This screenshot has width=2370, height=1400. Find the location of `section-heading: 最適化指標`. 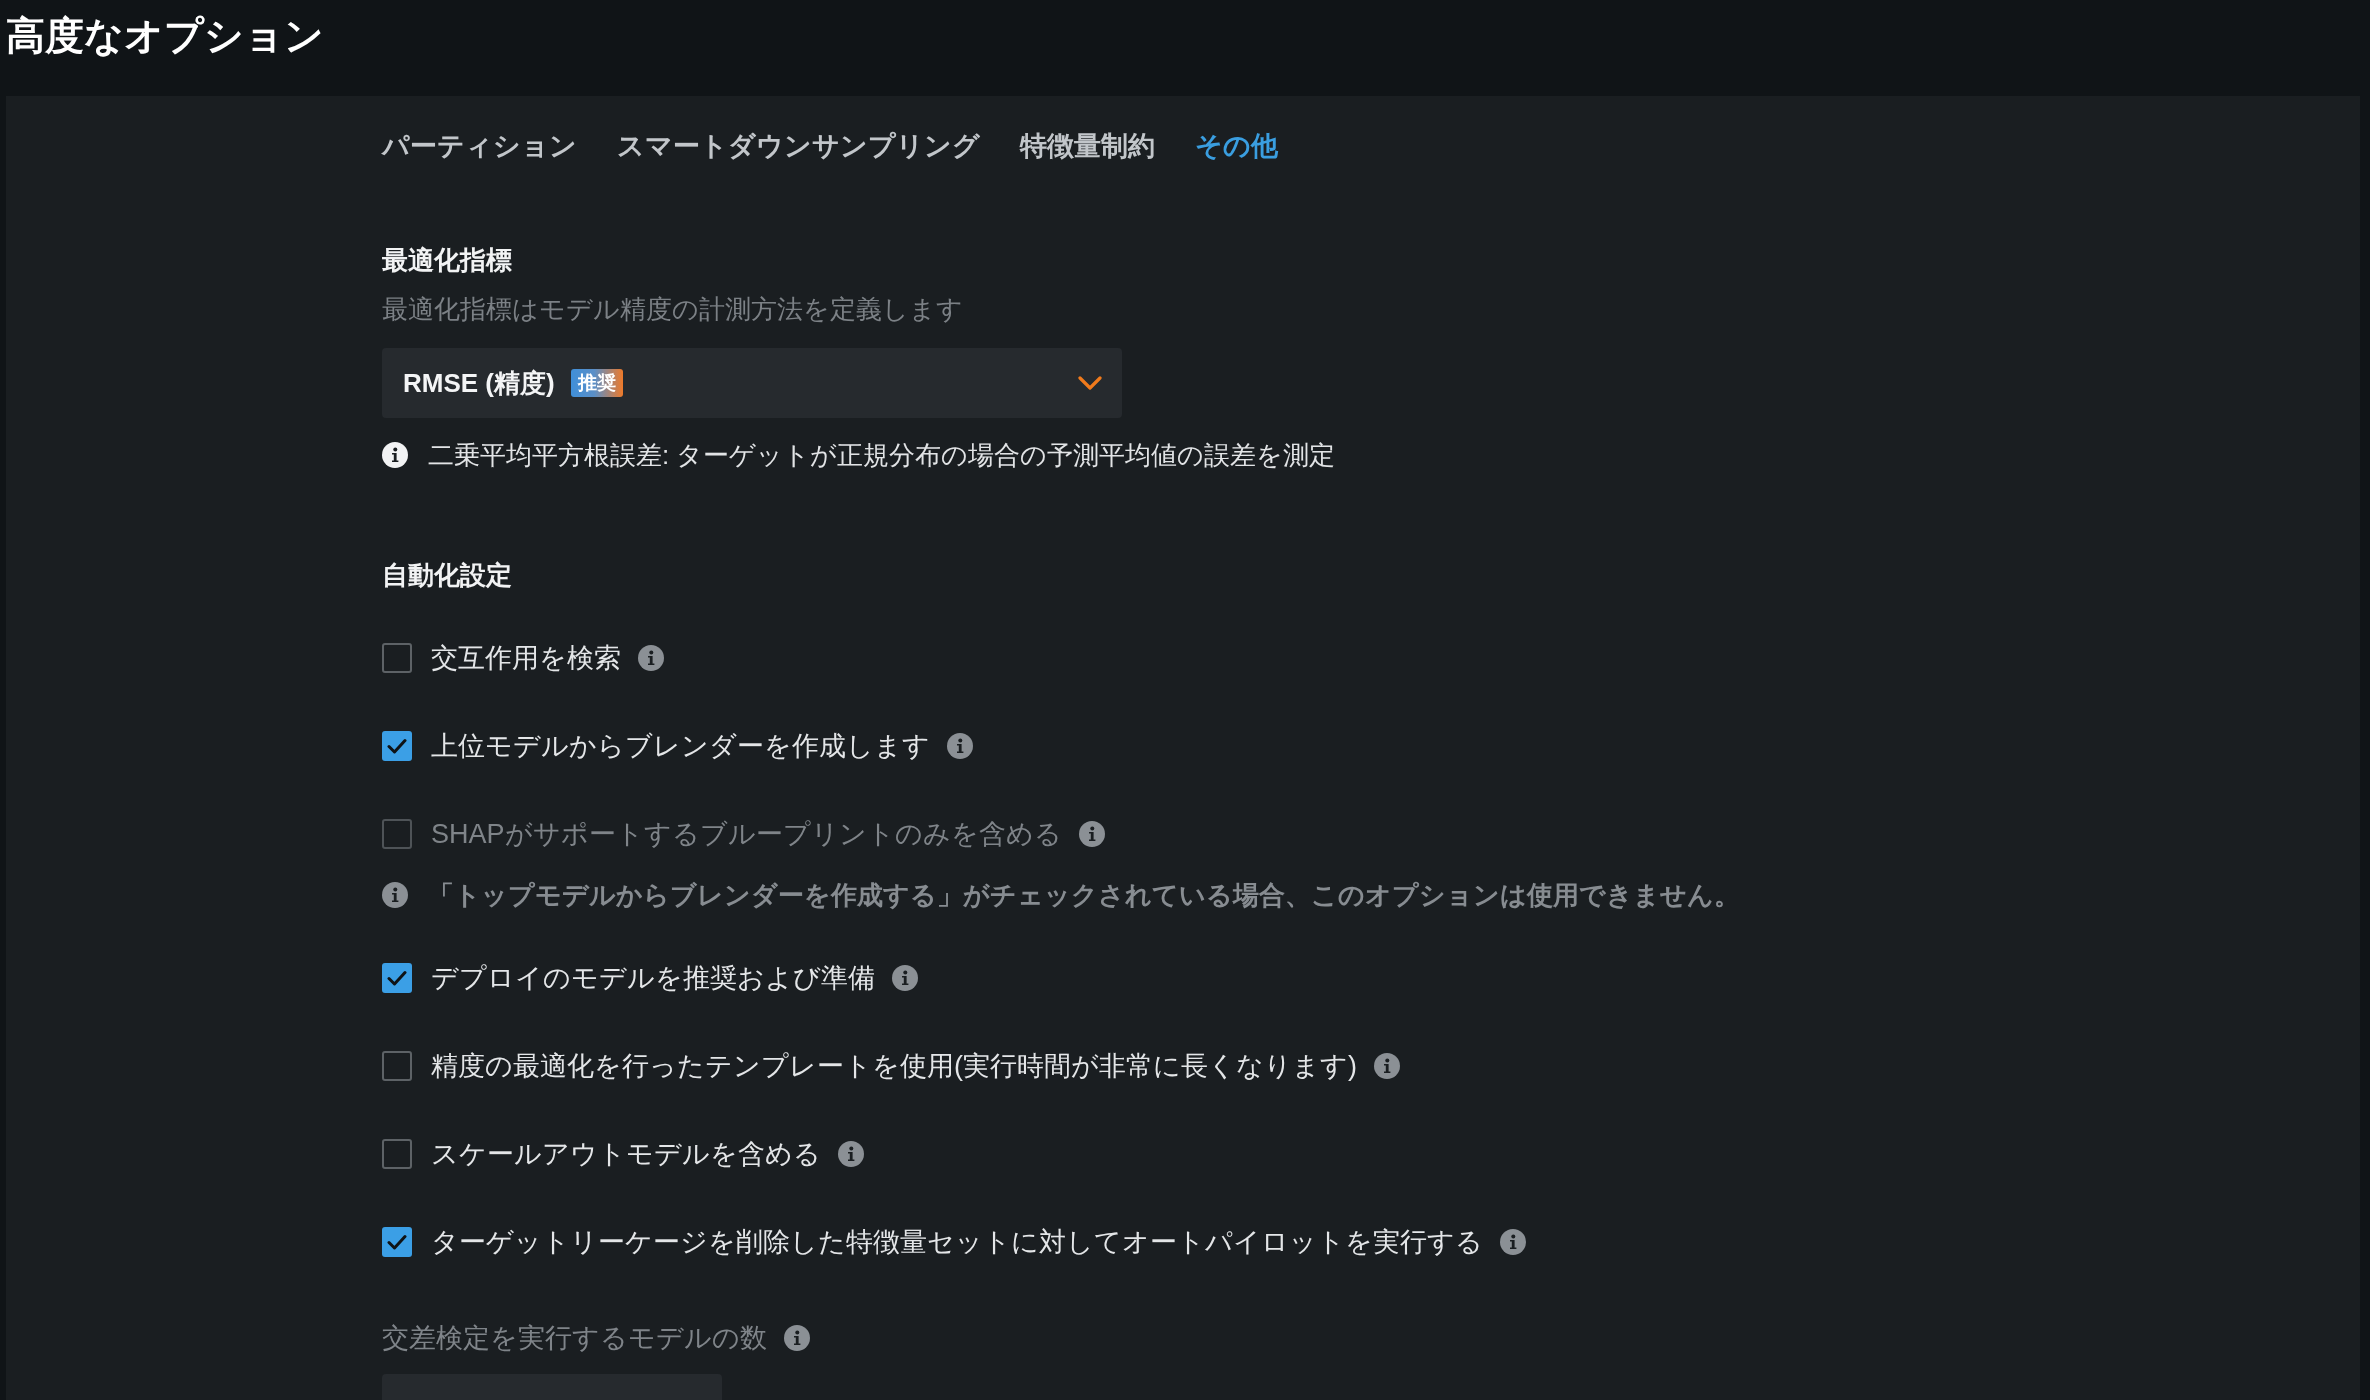

section-heading: 最適化指標 is located at coordinates (447, 260).